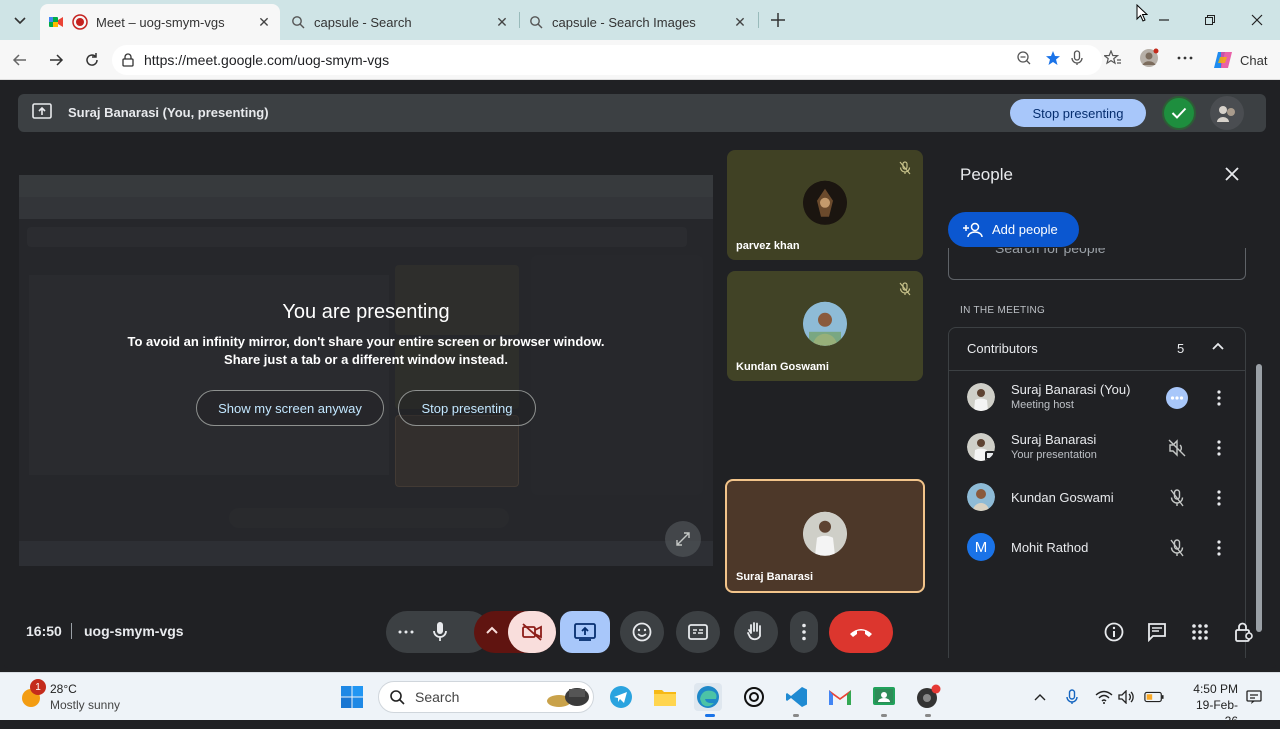 The width and height of the screenshot is (1280, 729). I want to click on tab-capsule-search: capsule - Search ✕, so click(400, 22).